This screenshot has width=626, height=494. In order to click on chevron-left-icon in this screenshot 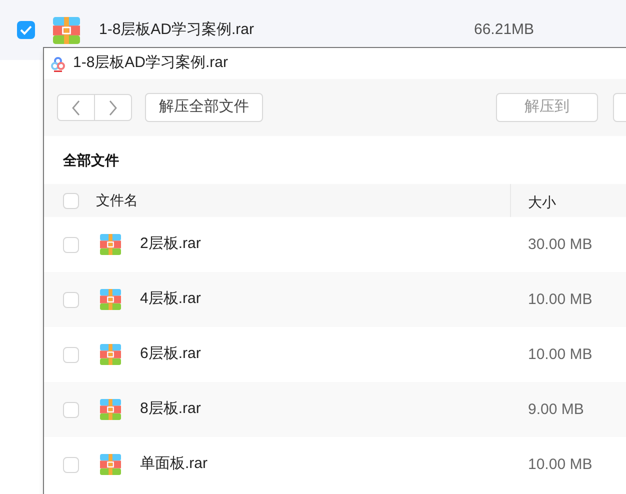, I will do `click(76, 108)`.